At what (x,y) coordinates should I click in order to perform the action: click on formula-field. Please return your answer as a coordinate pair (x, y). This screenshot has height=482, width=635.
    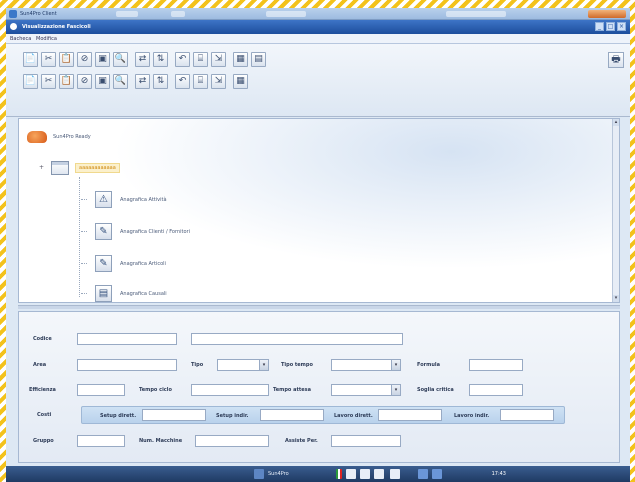
    Looking at the image, I should click on (496, 365).